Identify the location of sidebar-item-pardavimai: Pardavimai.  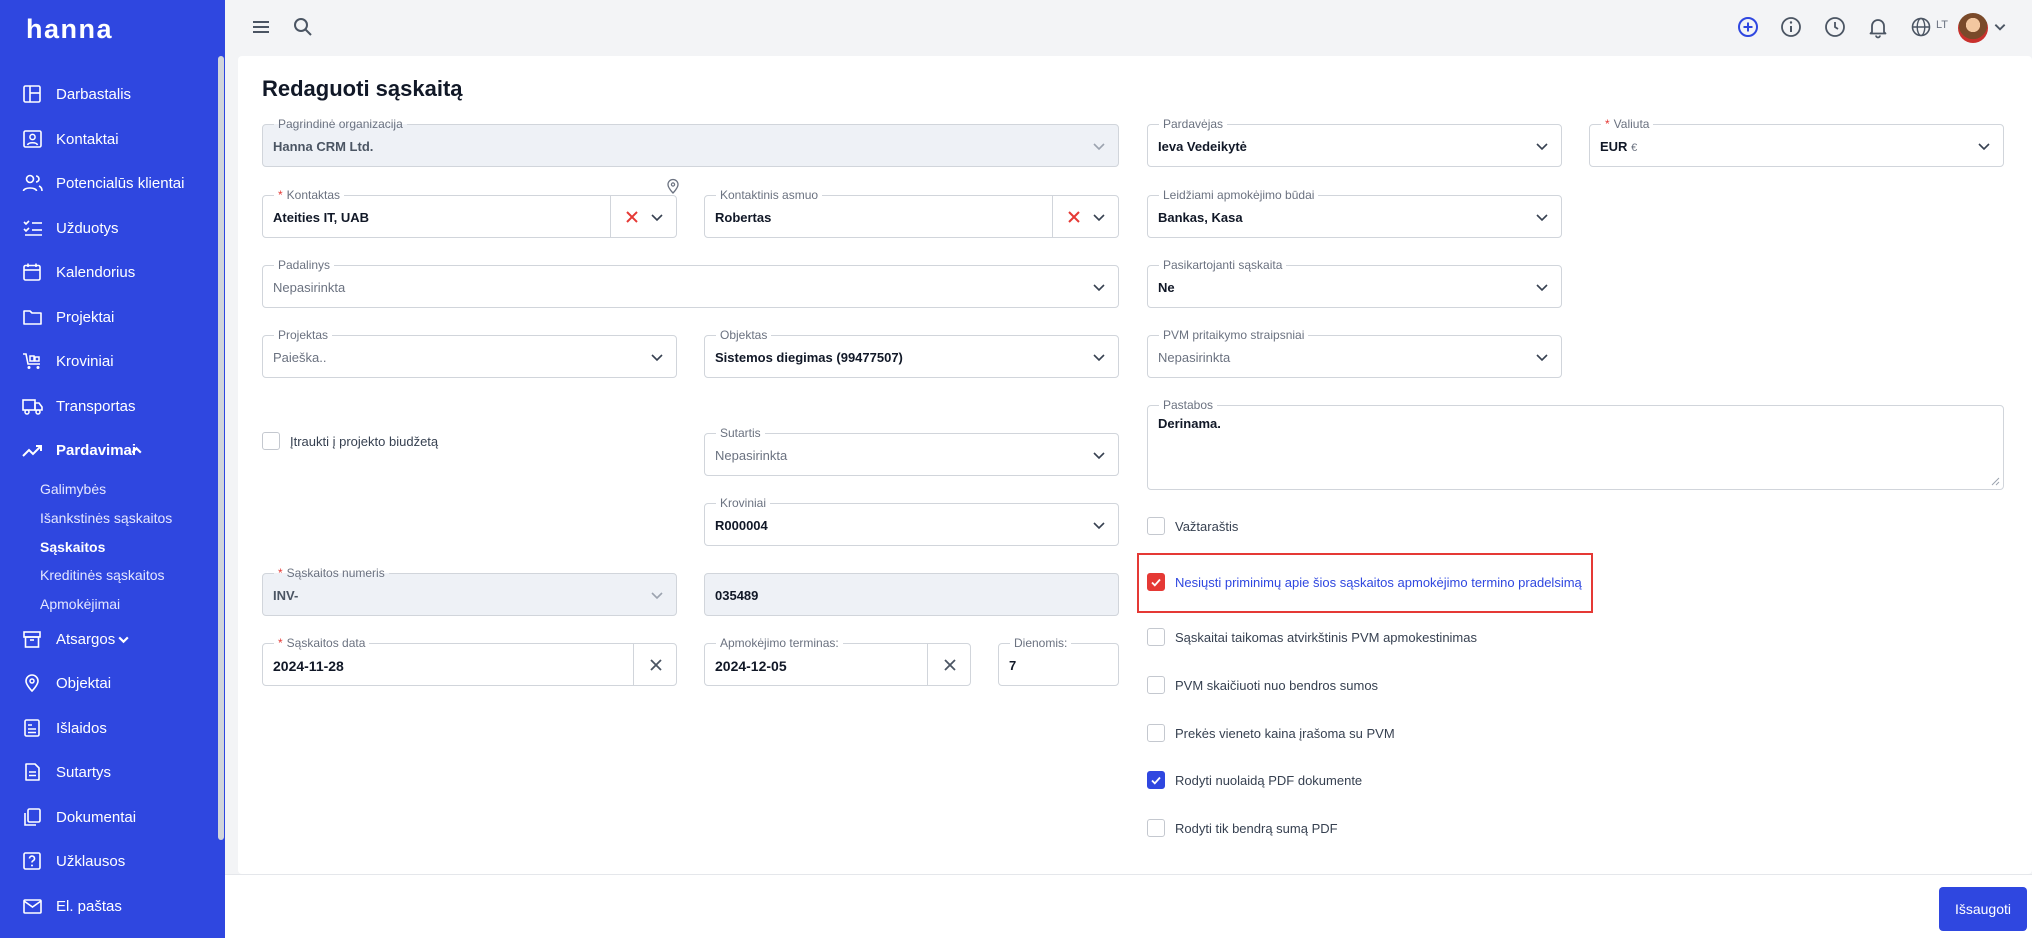
(109, 450).